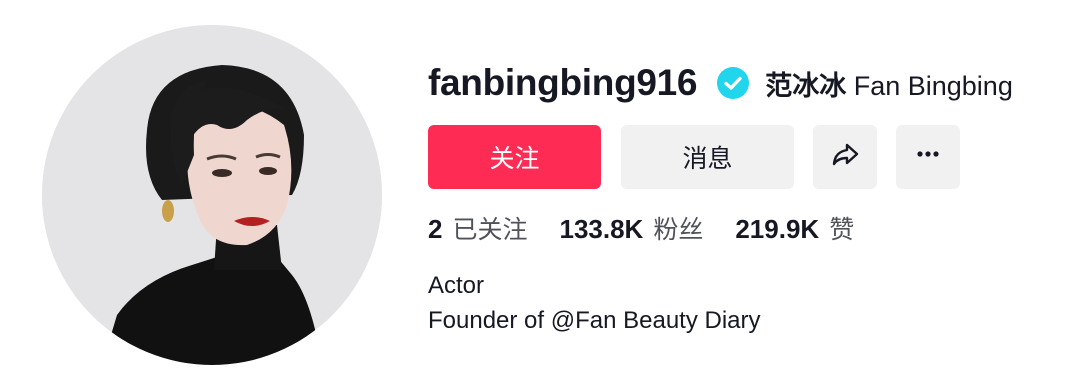 Image resolution: width=1080 pixels, height=389 pixels. Describe the element at coordinates (456, 285) in the screenshot. I see `bio-line: Actor` at that location.